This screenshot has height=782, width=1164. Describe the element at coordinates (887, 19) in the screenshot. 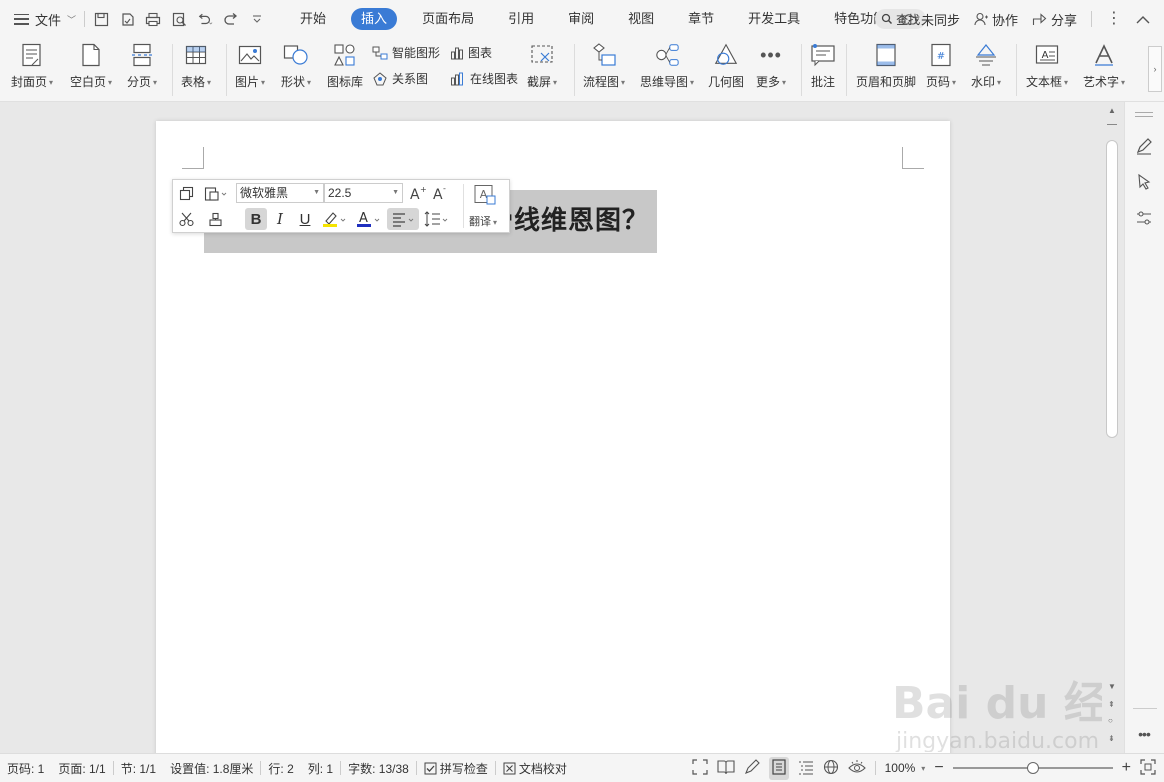

I see `search-icon` at that location.